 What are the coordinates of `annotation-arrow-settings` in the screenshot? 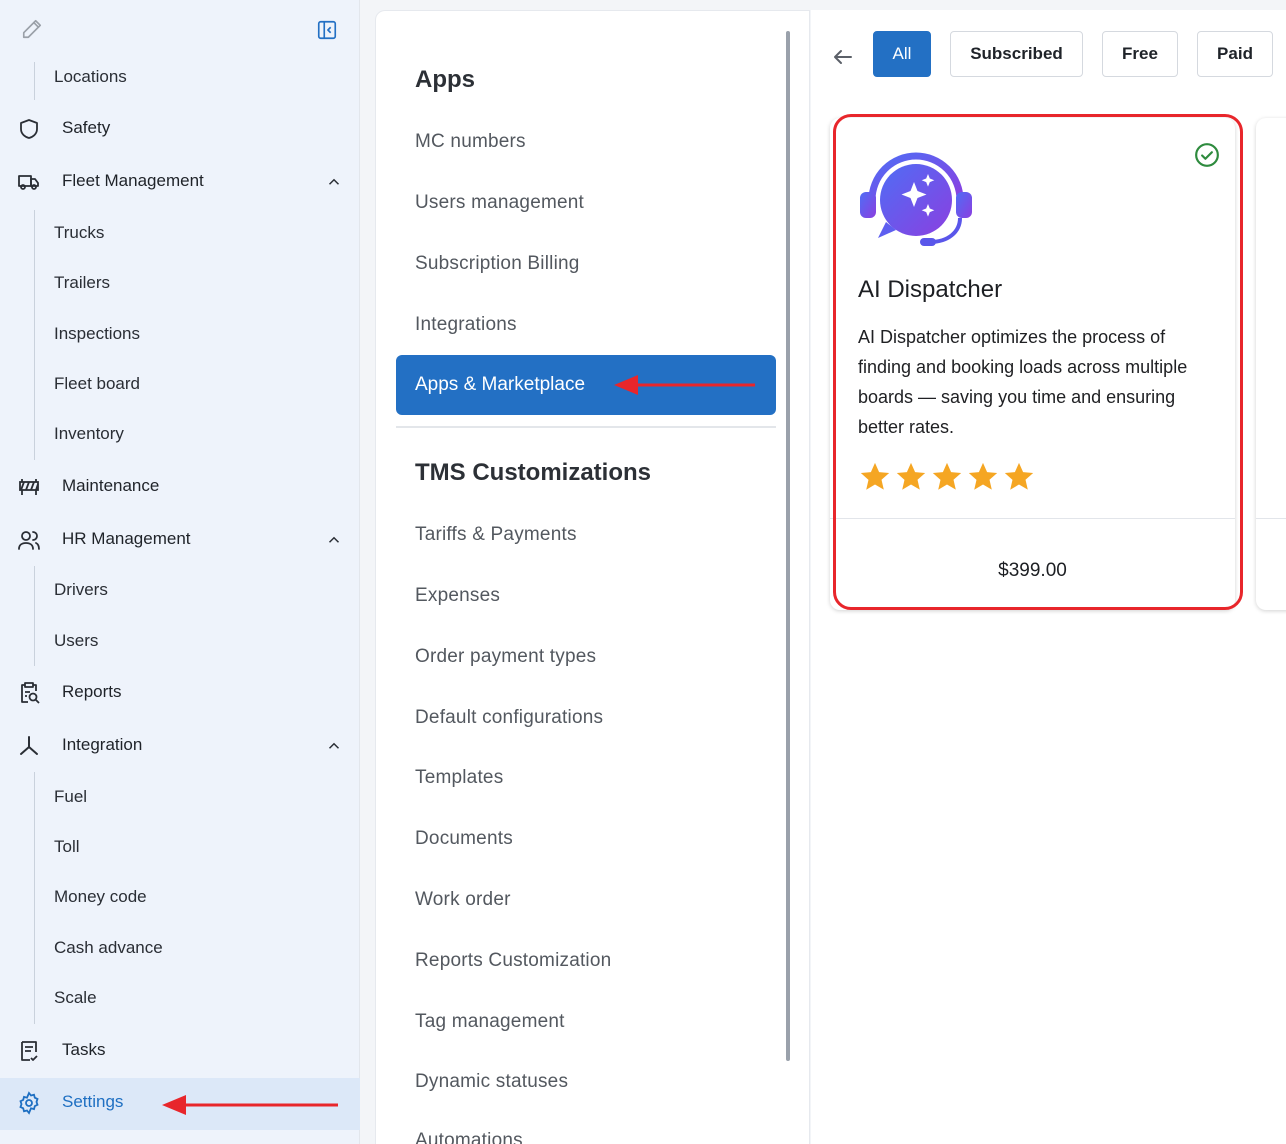 It's located at (250, 1105).